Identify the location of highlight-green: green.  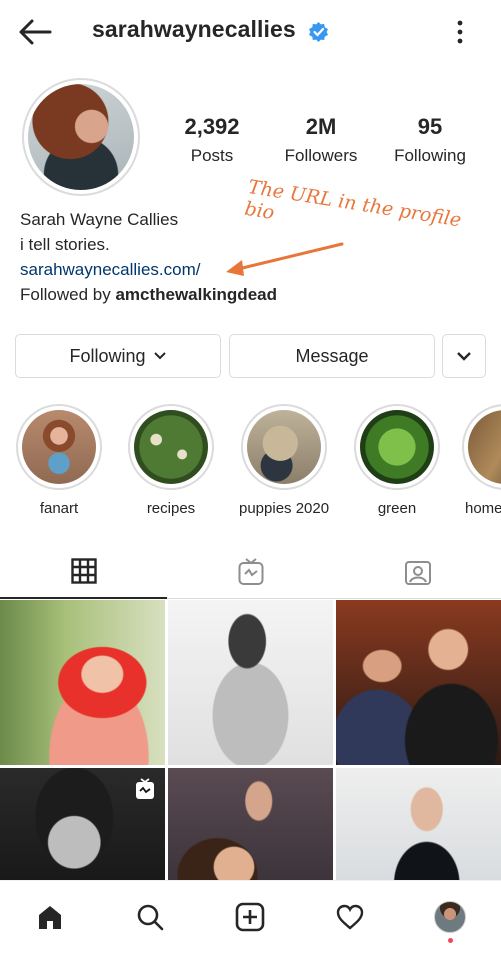
(397, 460).